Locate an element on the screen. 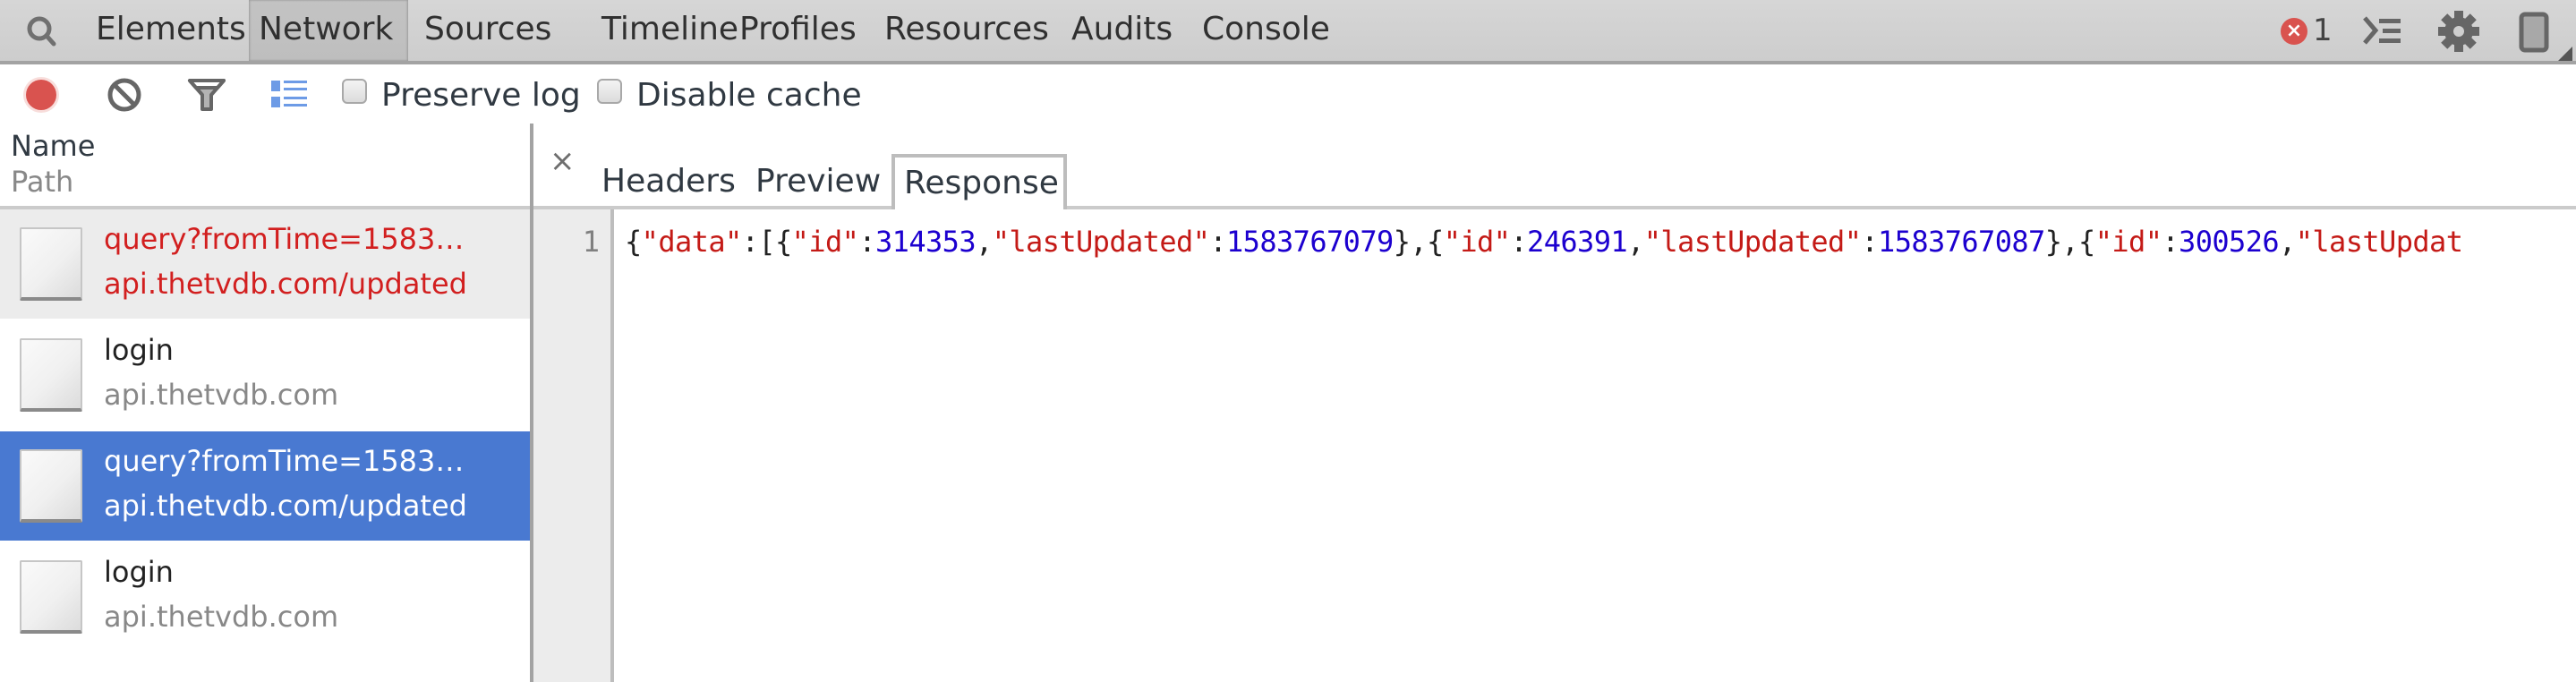 This screenshot has width=2576, height=682. preserve-log-checkbox is located at coordinates (354, 91).